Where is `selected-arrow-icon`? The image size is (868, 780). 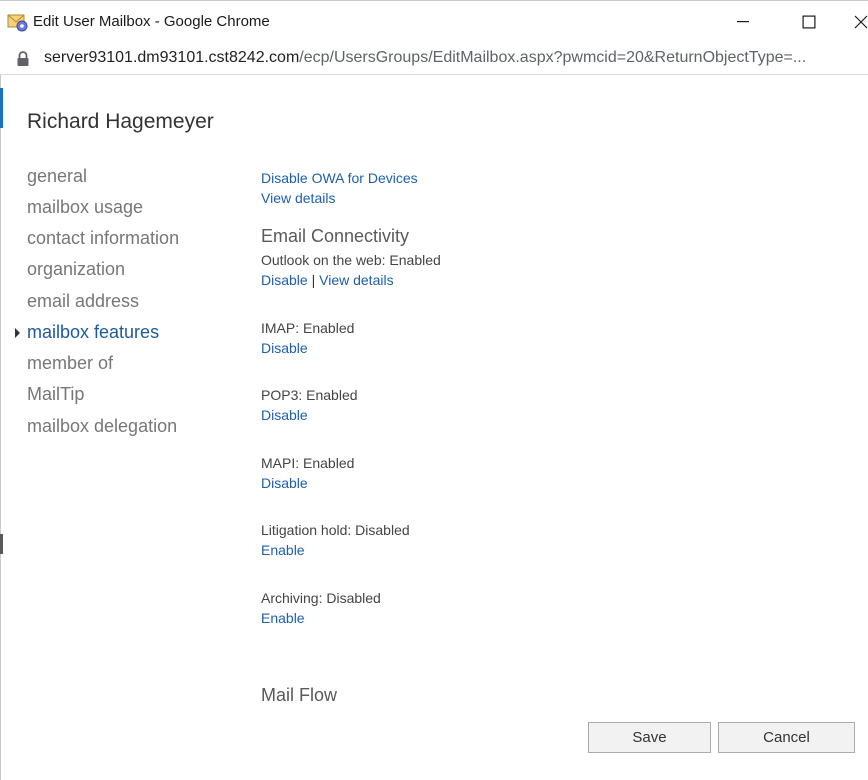 selected-arrow-icon is located at coordinates (17, 333).